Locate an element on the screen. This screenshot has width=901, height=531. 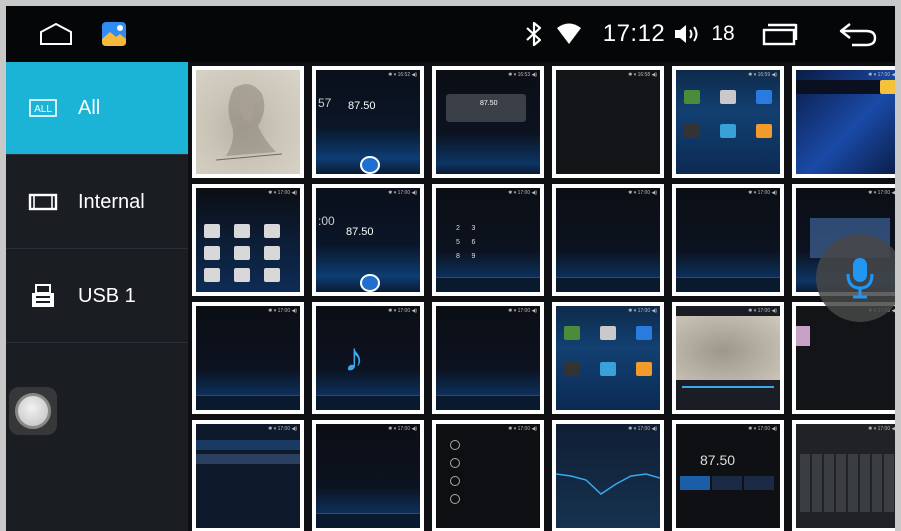
svg-text: ALL is located at coordinates (43, 109).